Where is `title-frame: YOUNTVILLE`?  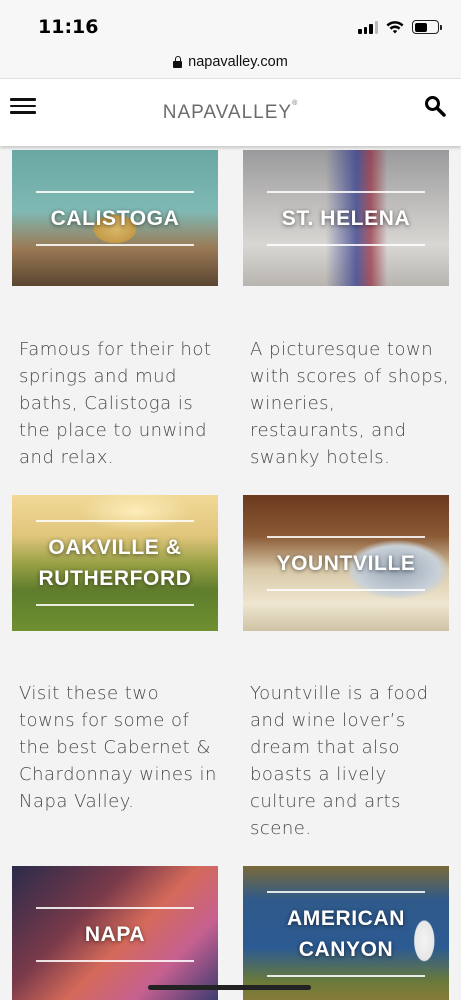 title-frame: YOUNTVILLE is located at coordinates (346, 563).